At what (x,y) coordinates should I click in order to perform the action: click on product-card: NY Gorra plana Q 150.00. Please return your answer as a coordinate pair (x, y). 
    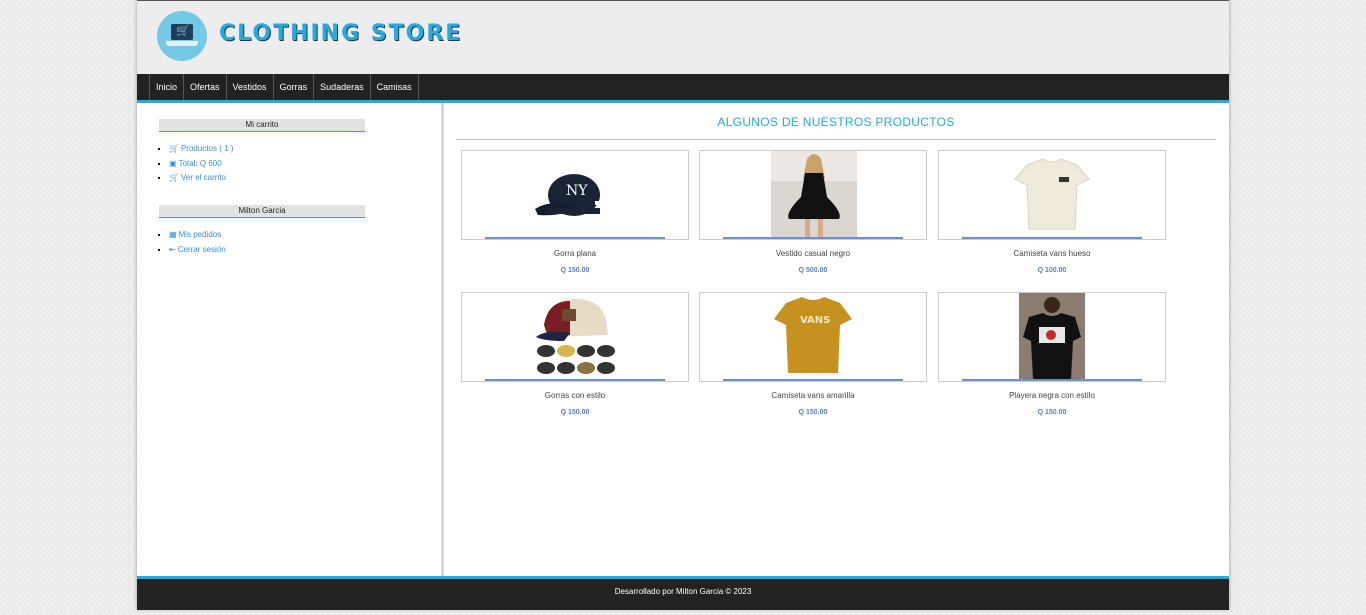
    Looking at the image, I should click on (575, 212).